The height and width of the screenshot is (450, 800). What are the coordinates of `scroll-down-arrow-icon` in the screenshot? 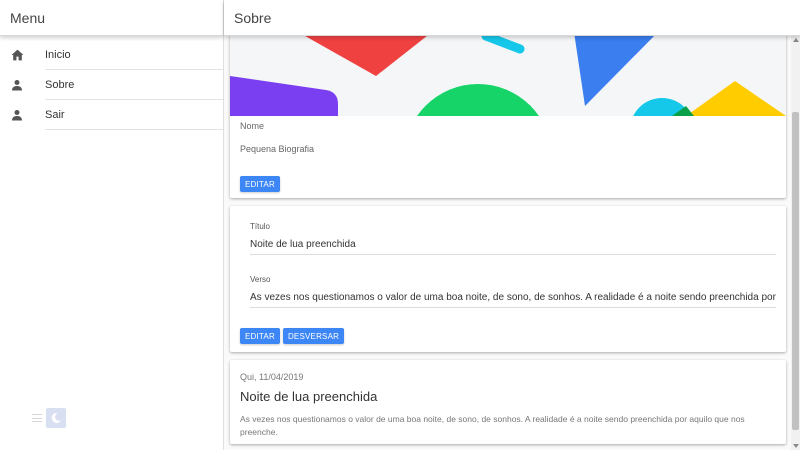 It's located at (796, 446).